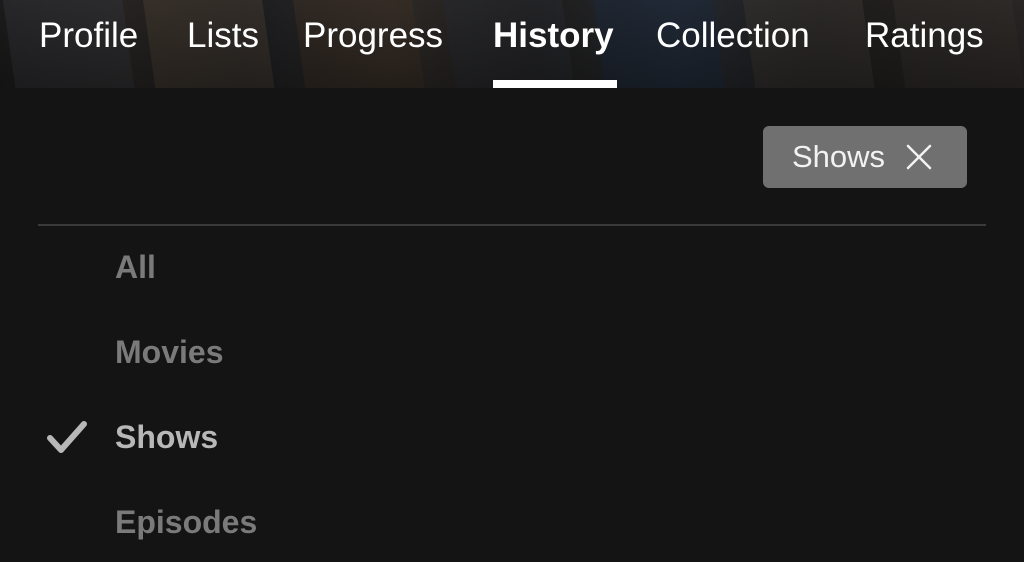  Describe the element at coordinates (924, 36) in the screenshot. I see `tab-ratings: Ratings` at that location.